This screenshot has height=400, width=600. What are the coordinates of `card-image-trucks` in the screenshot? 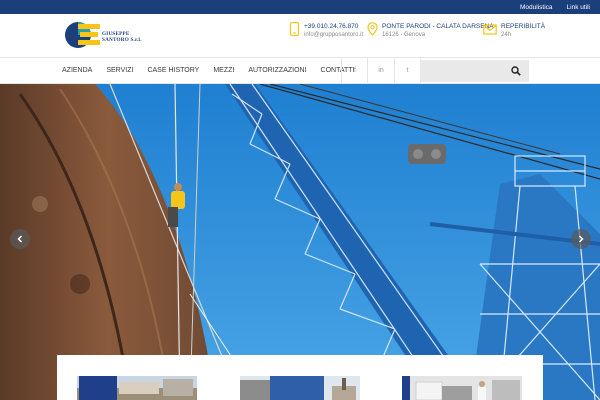 It's located at (137, 388).